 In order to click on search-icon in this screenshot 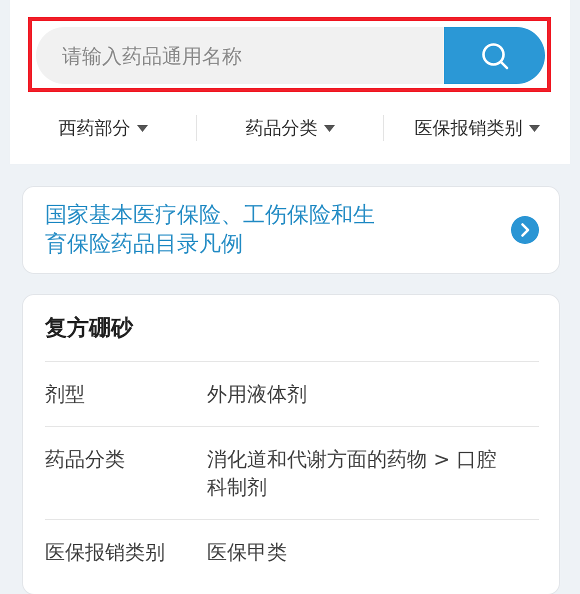, I will do `click(495, 55)`.